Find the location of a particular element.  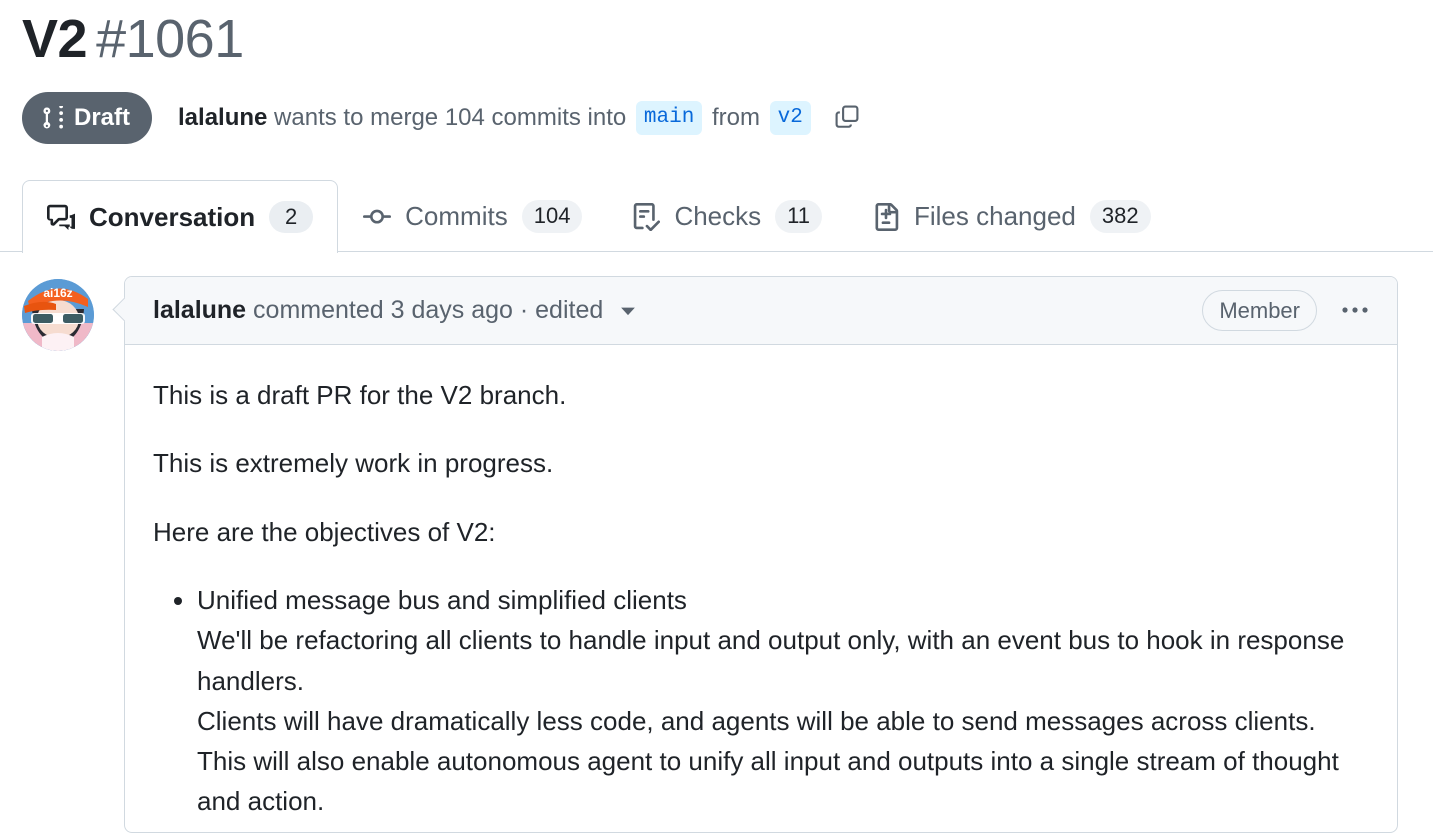

comment-meta: lalalune commented 3 days ago · edited is located at coordinates (396, 310).